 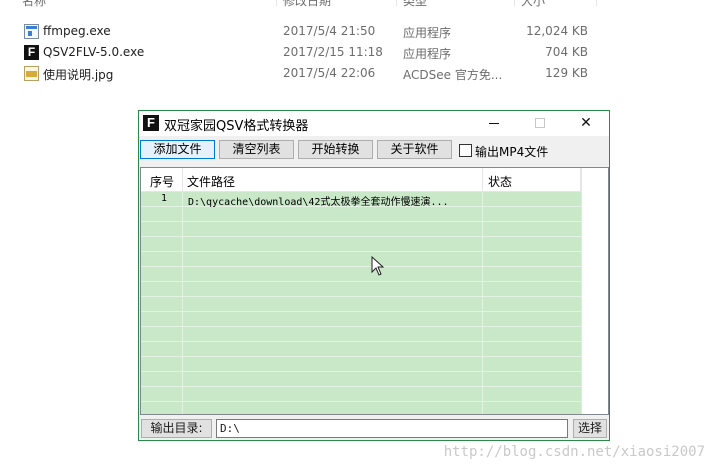 I want to click on minimize-button, so click(x=494, y=123).